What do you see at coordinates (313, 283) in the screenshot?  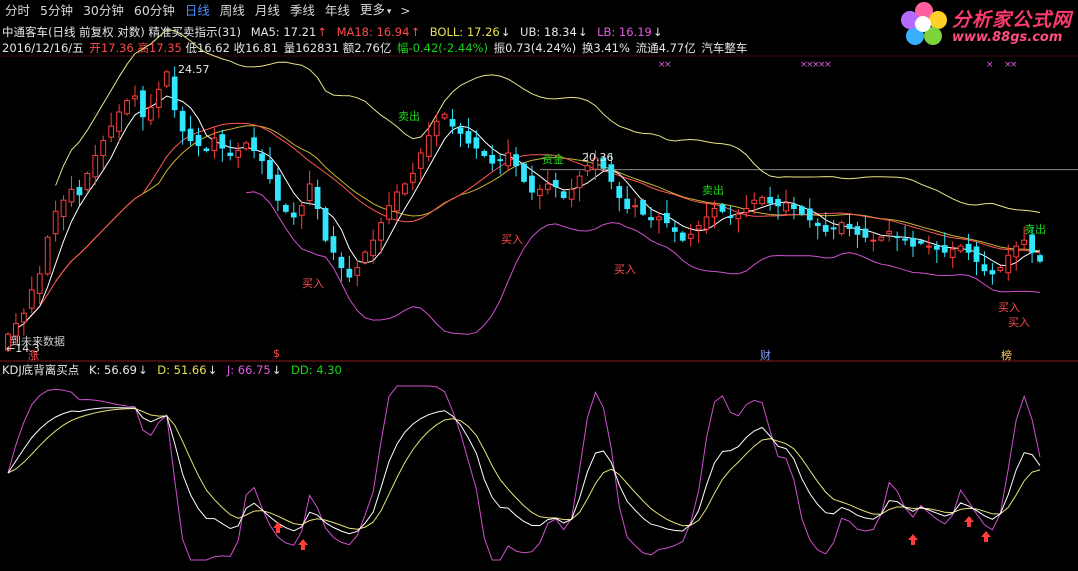 I see `buy-signal-1: 买入` at bounding box center [313, 283].